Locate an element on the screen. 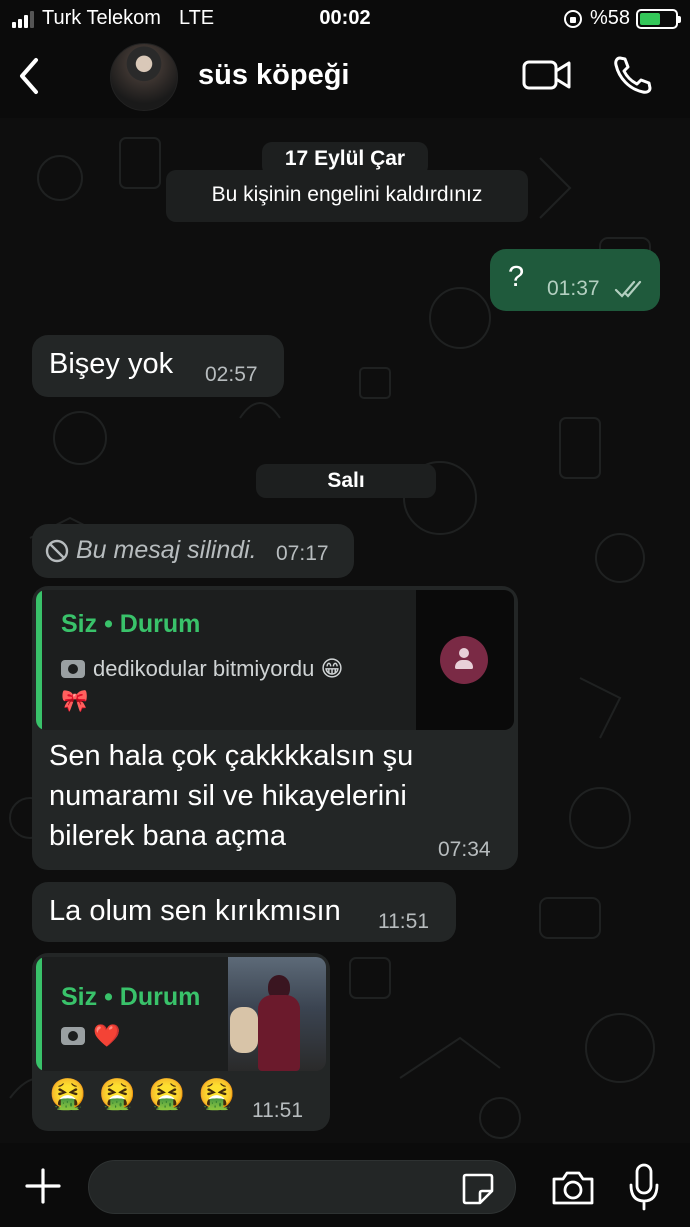 The image size is (690, 1227). person-placeholder-icon is located at coordinates (464, 660).